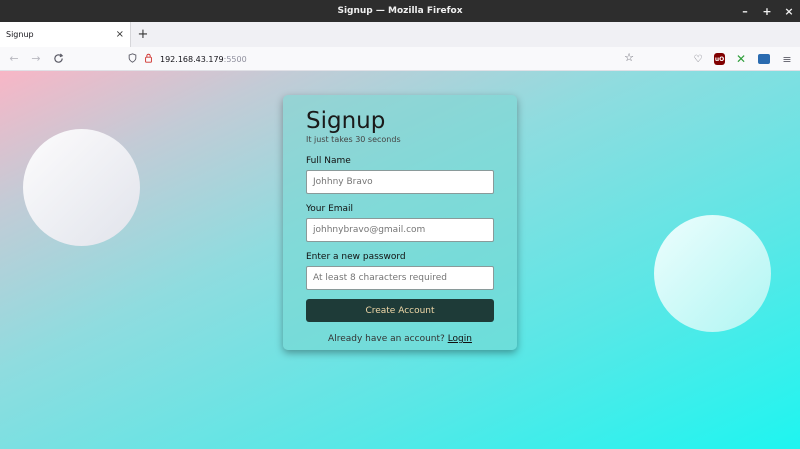 This screenshot has height=449, width=800. What do you see at coordinates (148, 59) in the screenshot?
I see `lock-warning-icon` at bounding box center [148, 59].